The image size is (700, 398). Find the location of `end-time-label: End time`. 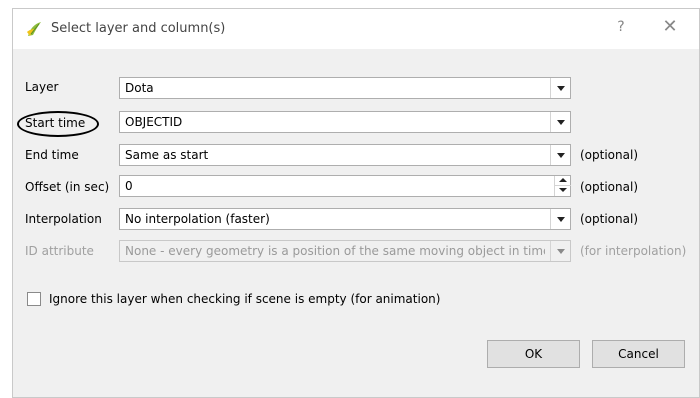

end-time-label: End time is located at coordinates (52, 155).